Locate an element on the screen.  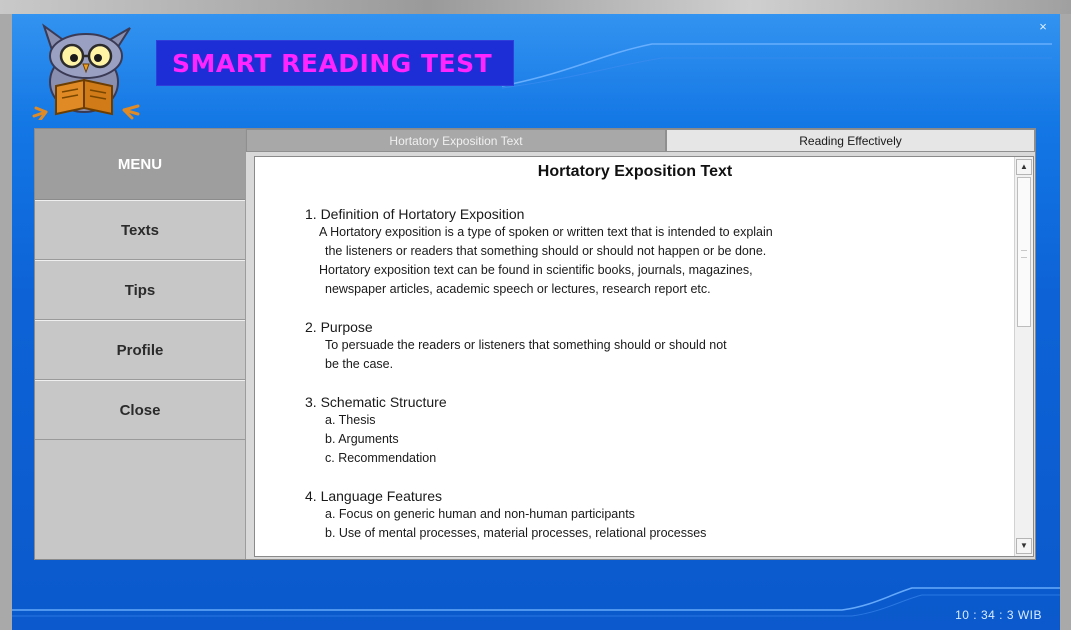
window-close-button: × is located at coordinates (1043, 27).